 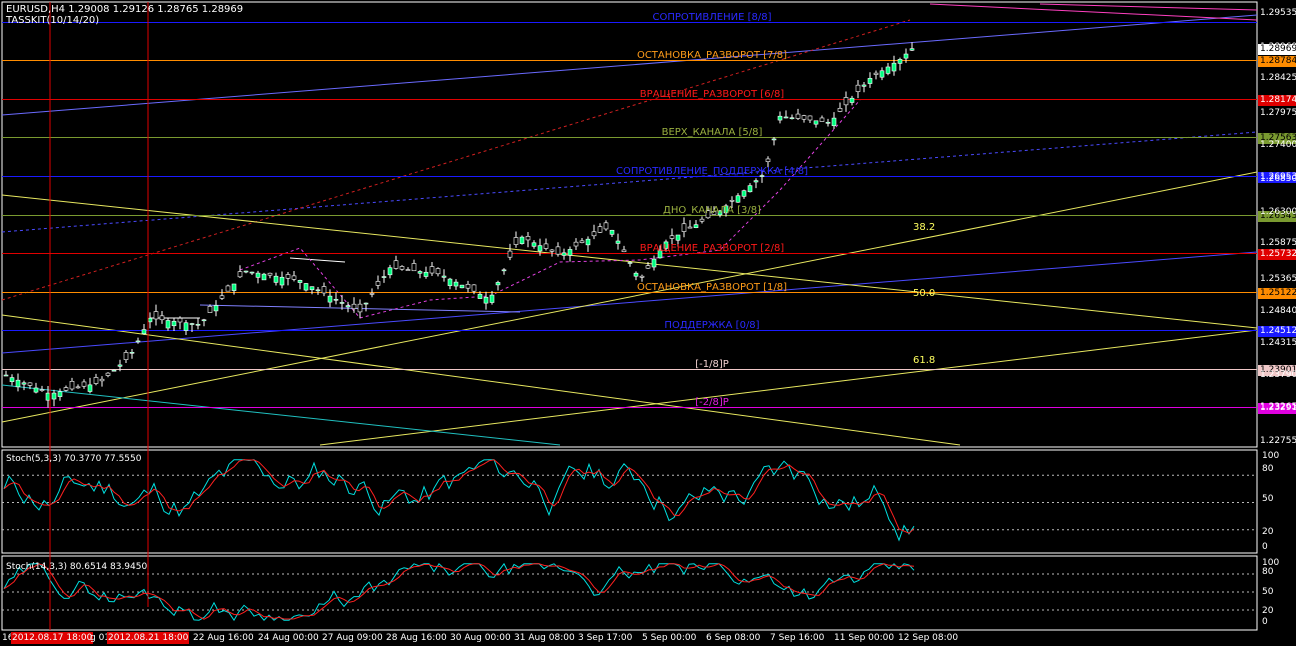 I want to click on indicator-info: TASSKIT(10/14/20), so click(x=53, y=20).